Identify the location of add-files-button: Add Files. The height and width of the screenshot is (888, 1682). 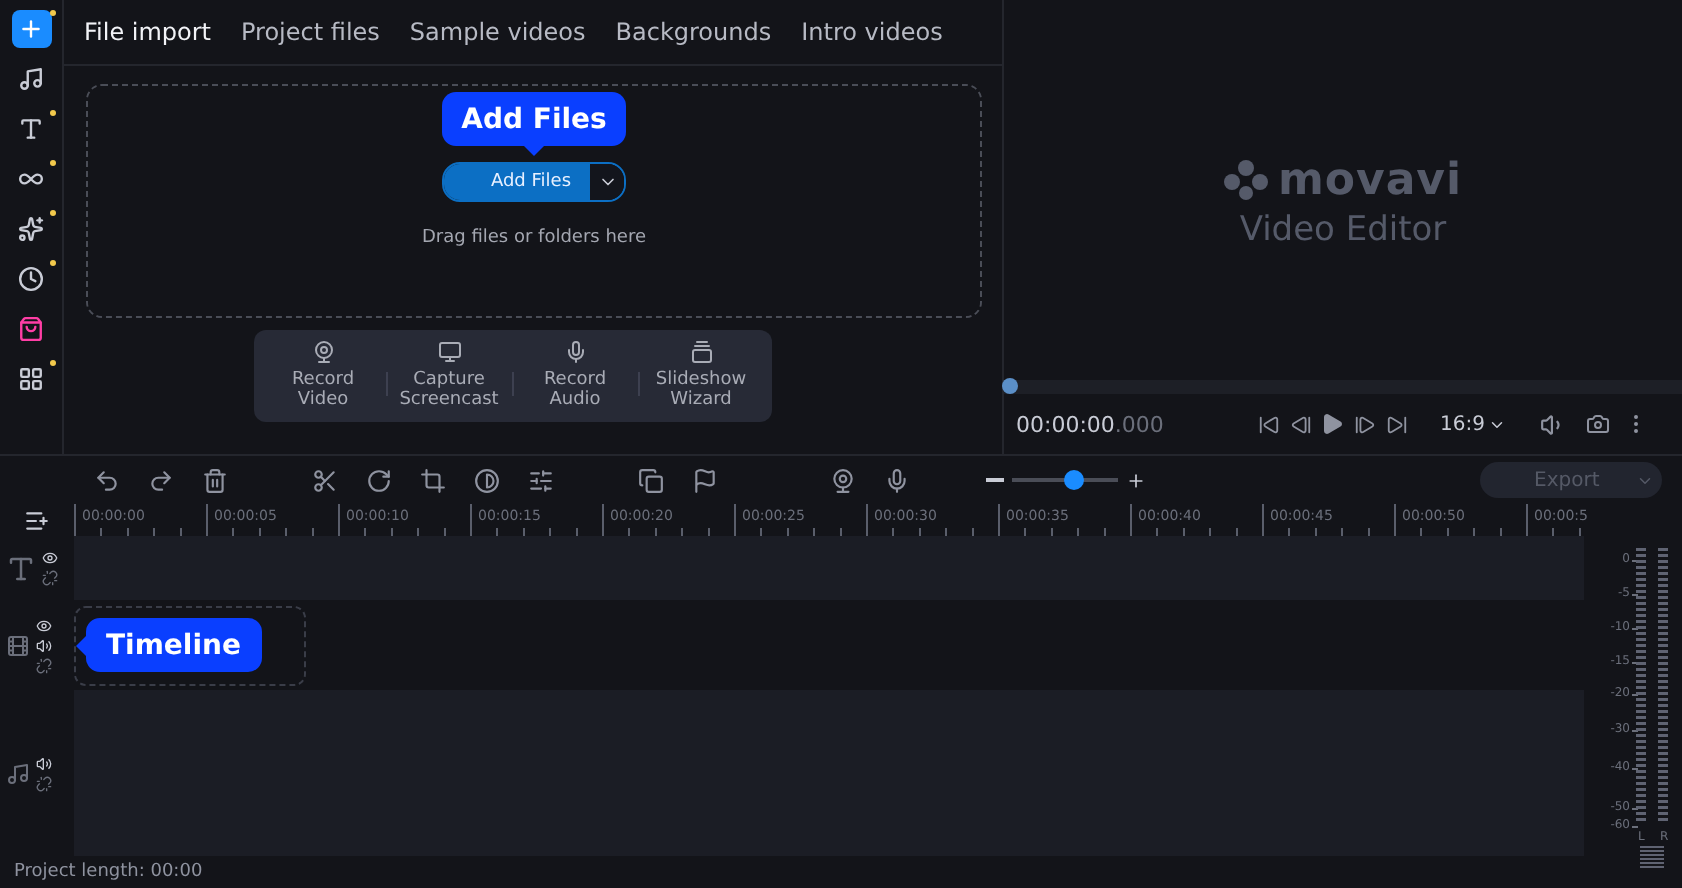
(517, 182).